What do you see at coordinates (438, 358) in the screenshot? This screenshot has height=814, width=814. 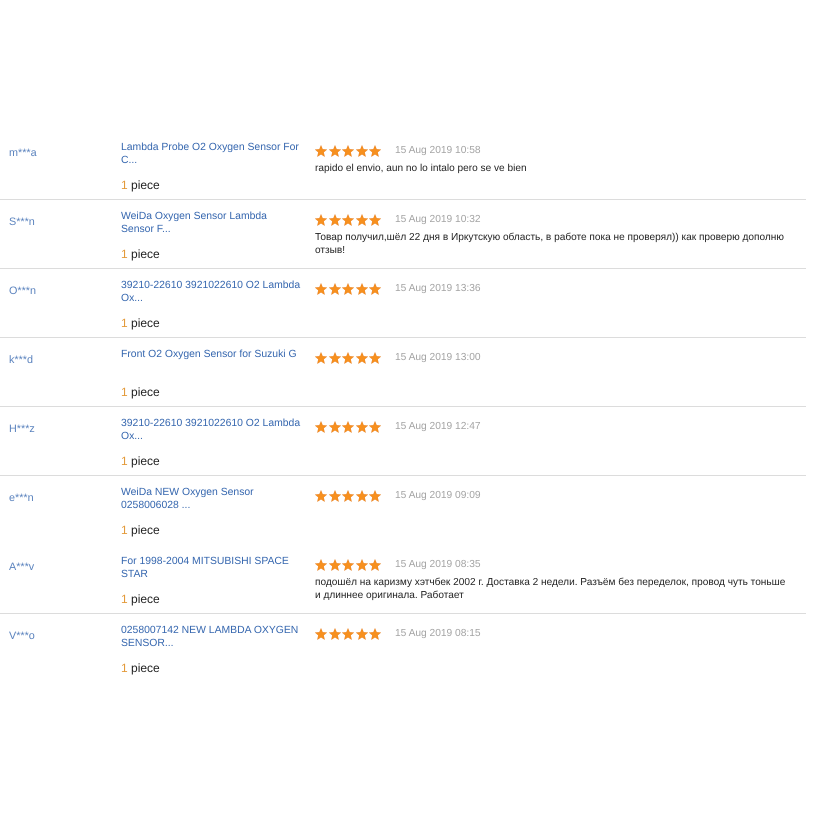 I see `review-date: 15 Aug 2019 13:00` at bounding box center [438, 358].